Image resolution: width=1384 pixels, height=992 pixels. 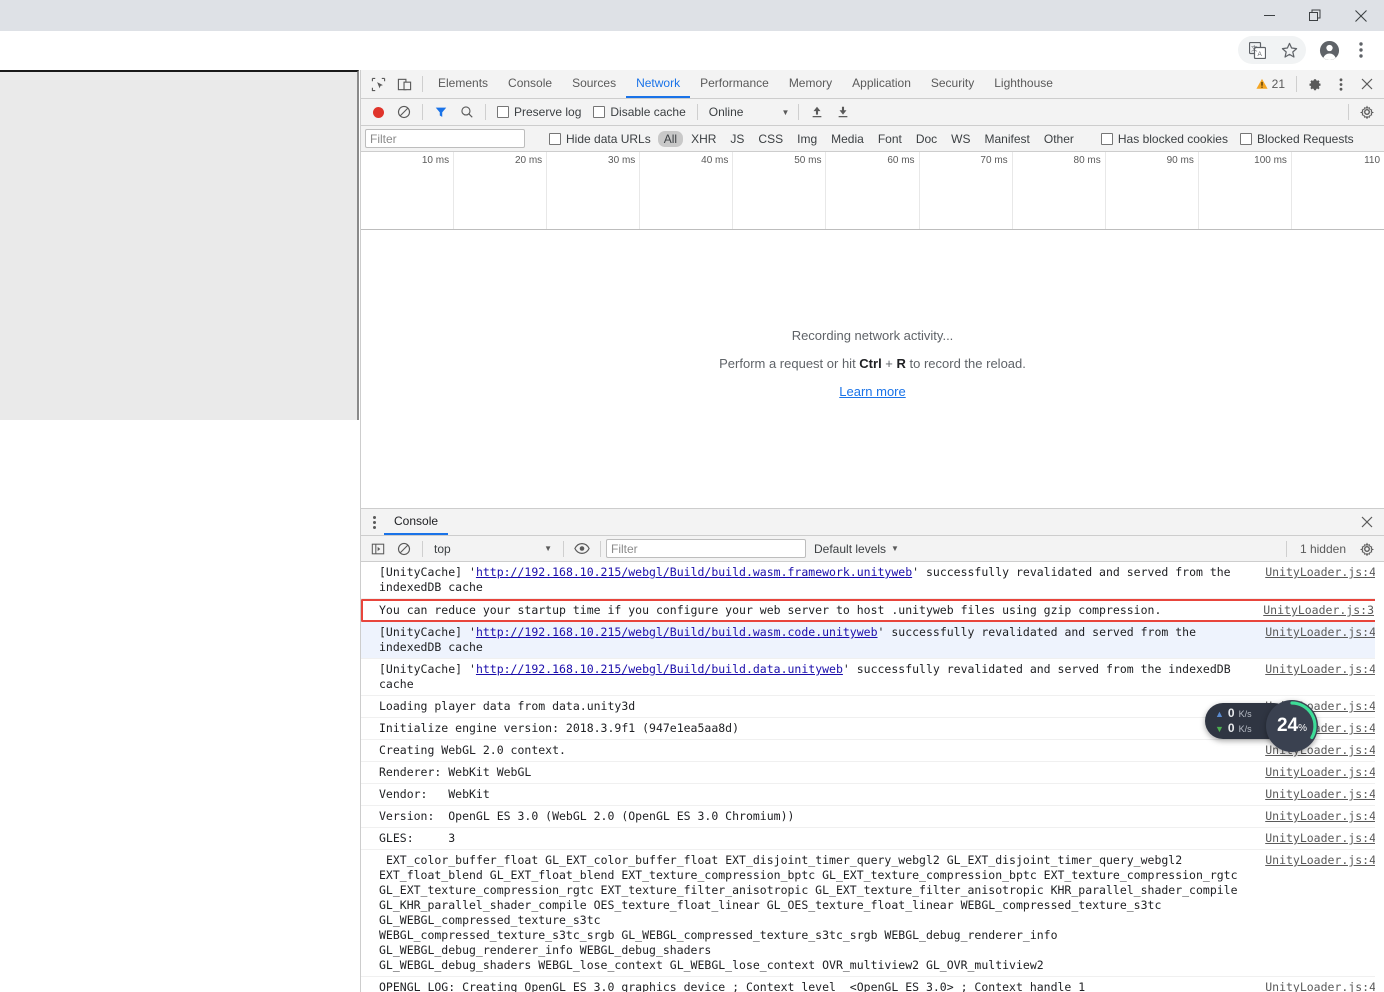 I want to click on disable-cache-checkbox: Disable cache, so click(x=639, y=112).